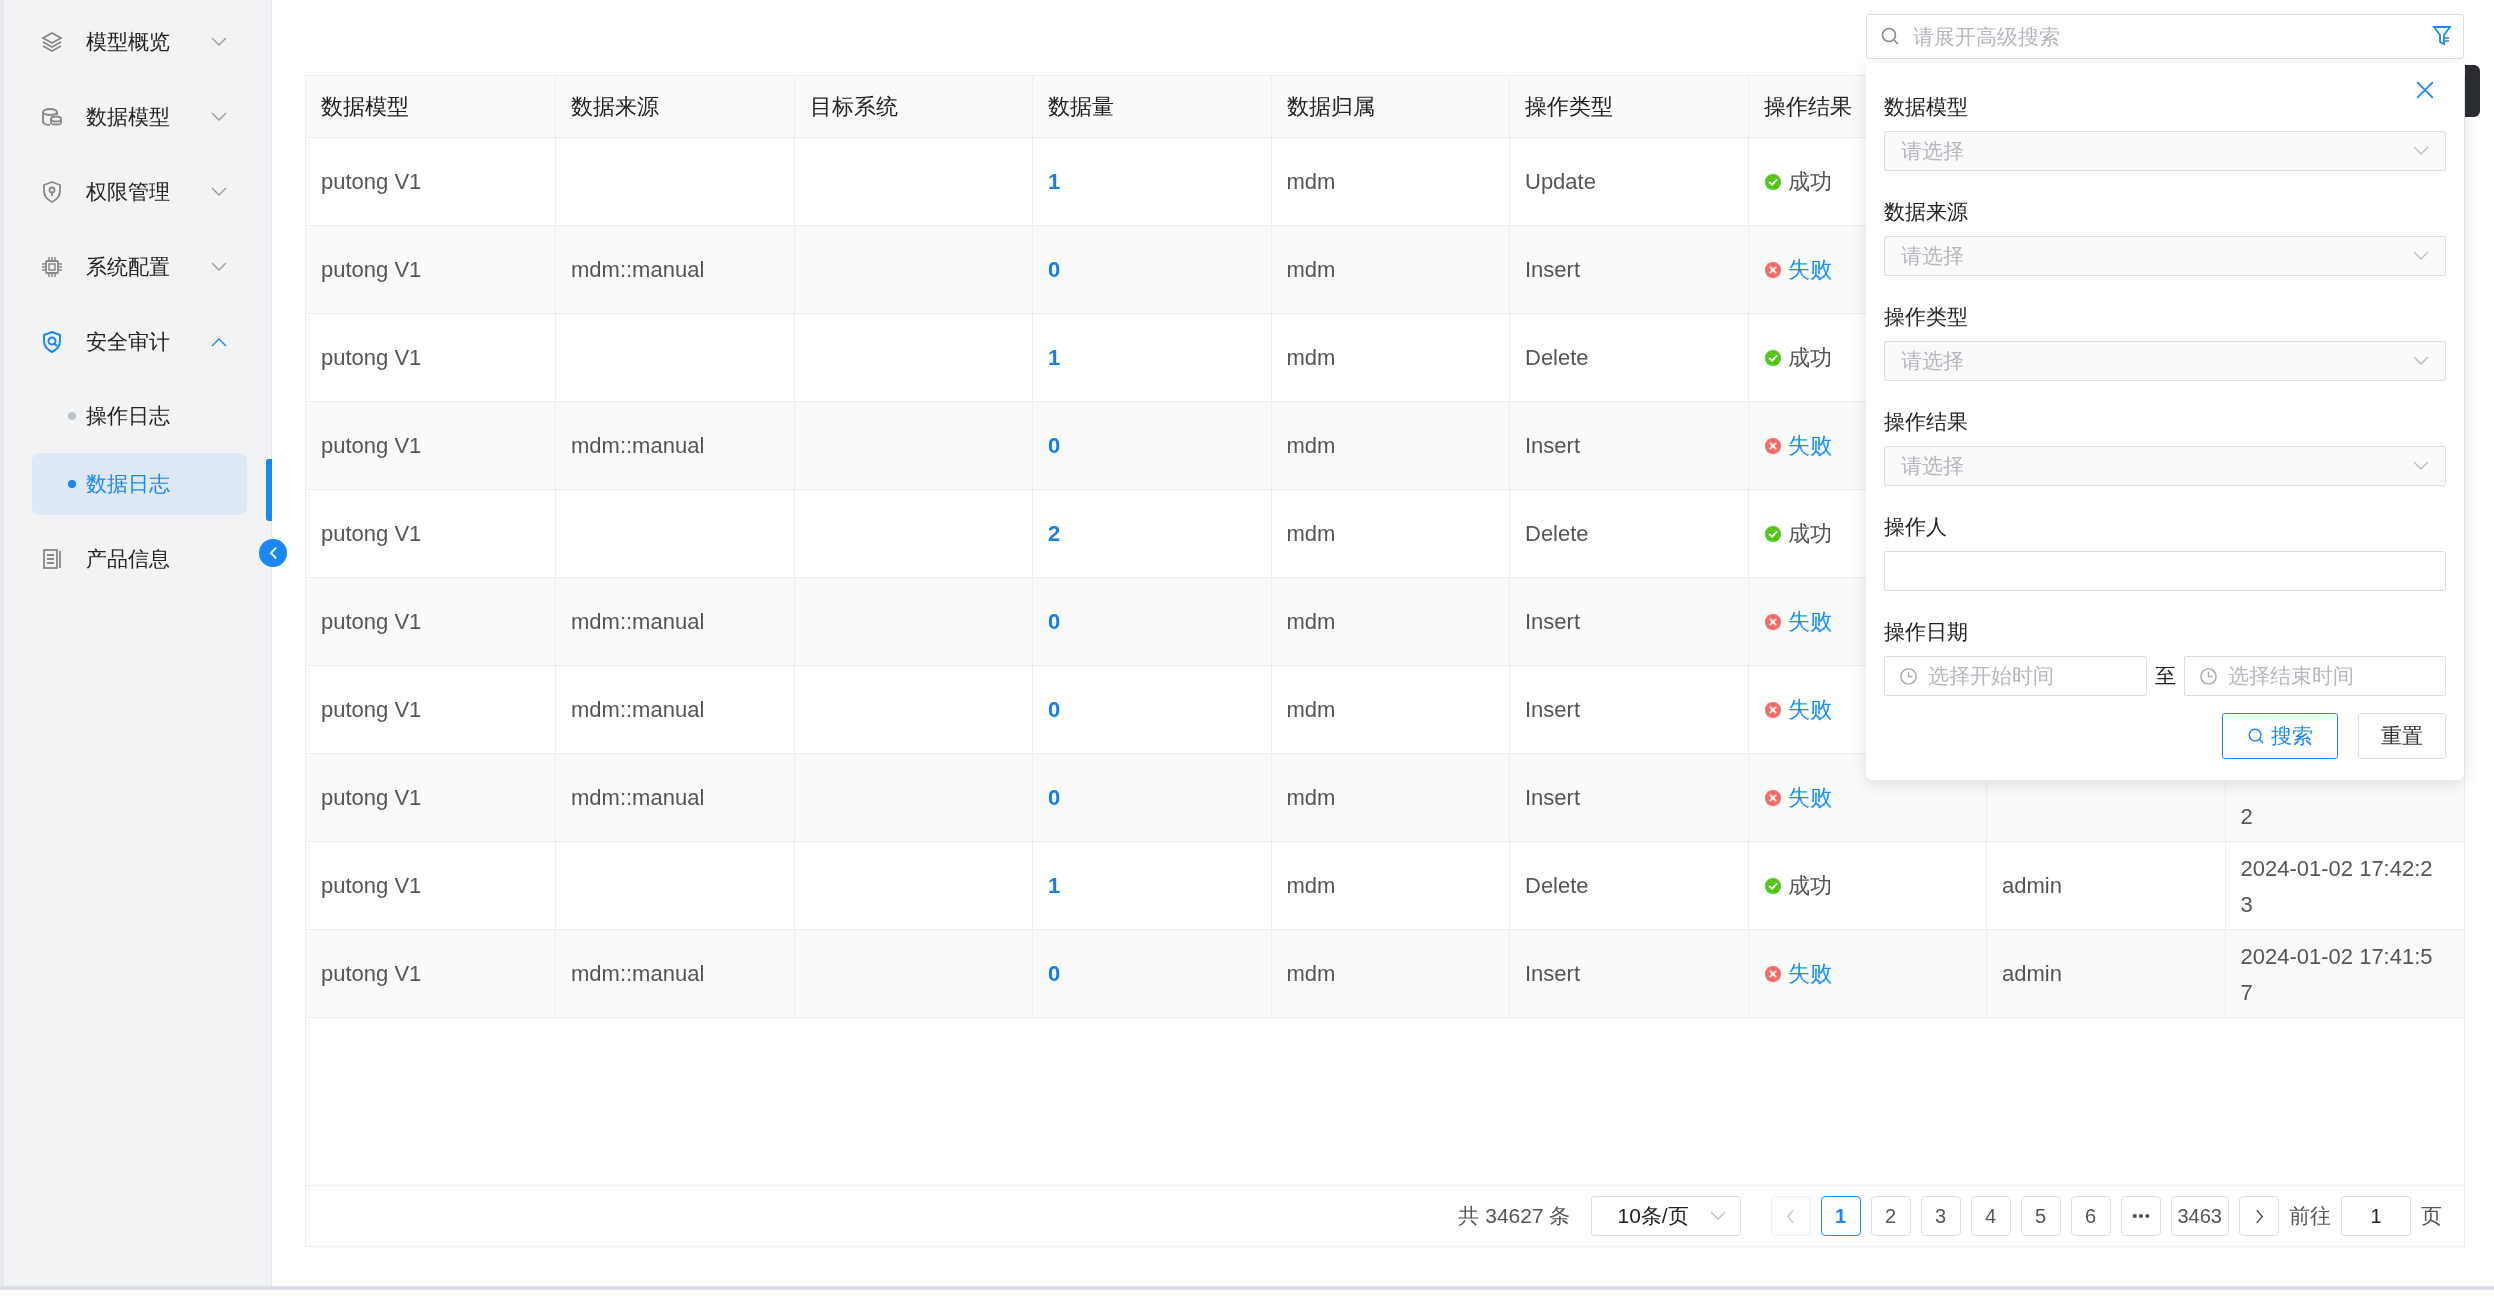 This screenshot has height=1297, width=2494. I want to click on column-header: 目标系统, so click(853, 106).